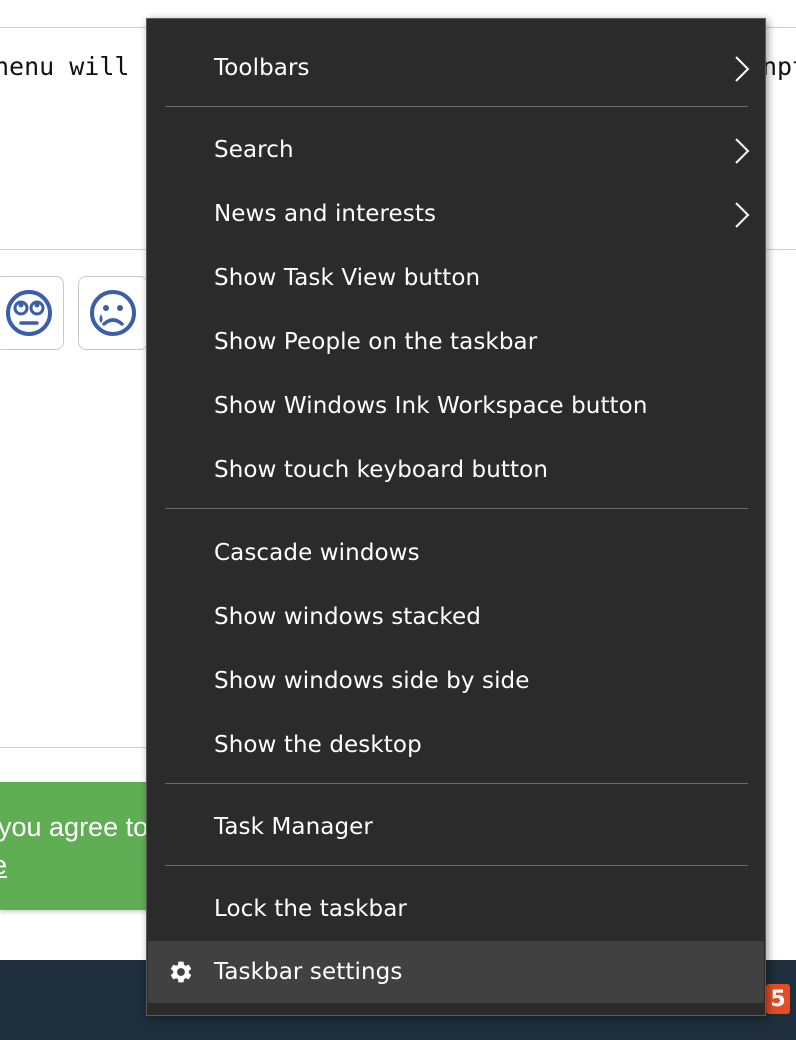 The height and width of the screenshot is (1040, 796). I want to click on menu-item-label: Show touch keyboard button, so click(381, 470).